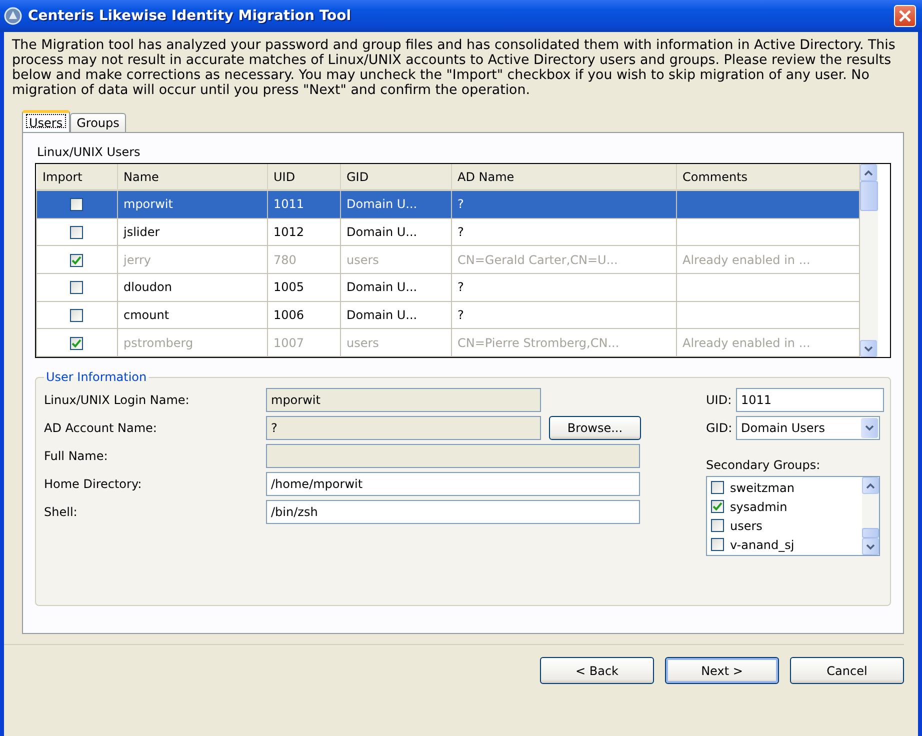 The image size is (922, 736). I want to click on field-label: Linux/UNIX Login Name:, so click(117, 400).